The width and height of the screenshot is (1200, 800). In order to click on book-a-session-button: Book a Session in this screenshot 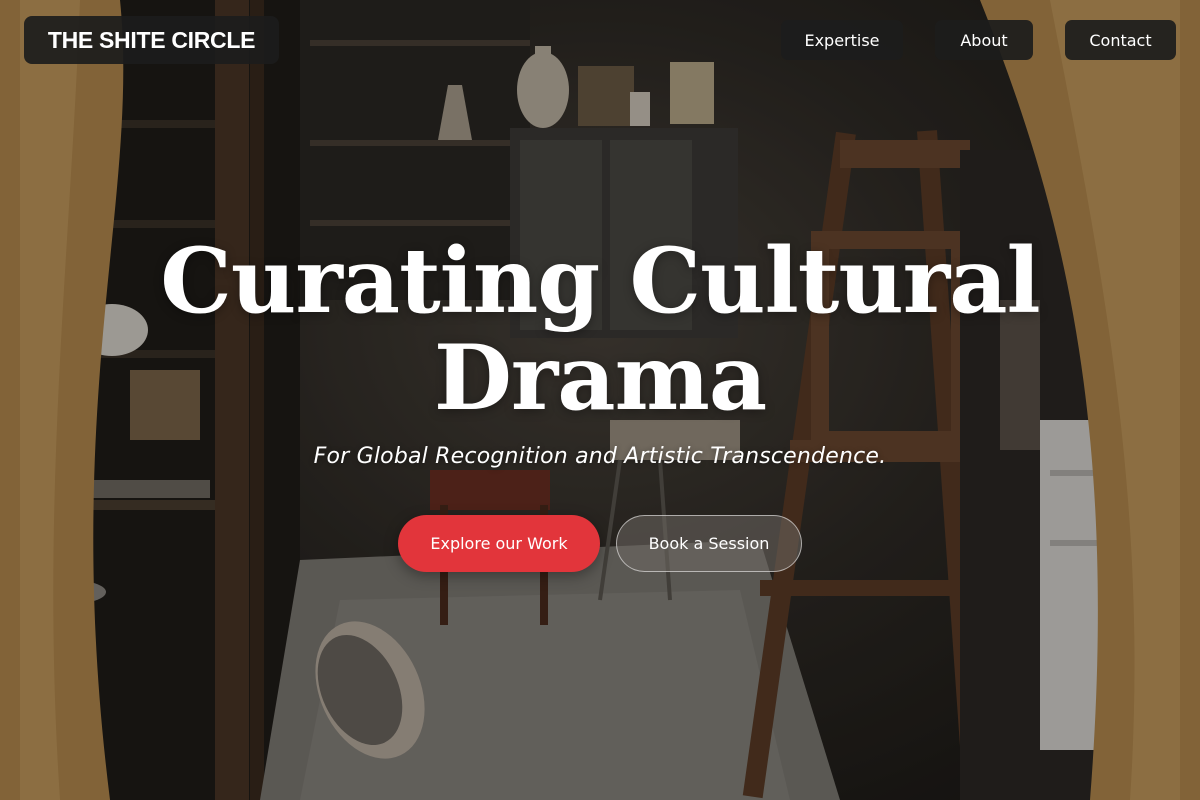, I will do `click(709, 543)`.